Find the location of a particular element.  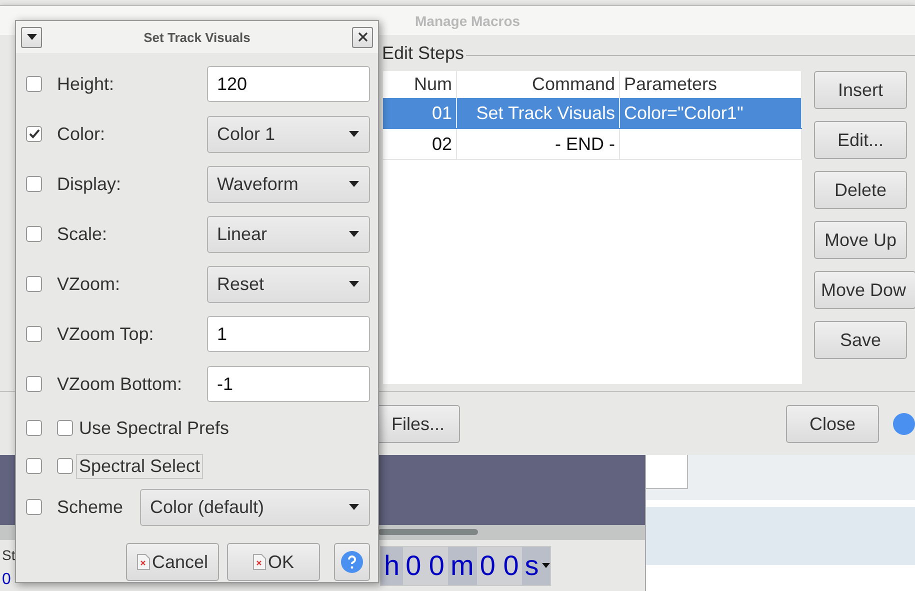

close-icon is located at coordinates (363, 37).